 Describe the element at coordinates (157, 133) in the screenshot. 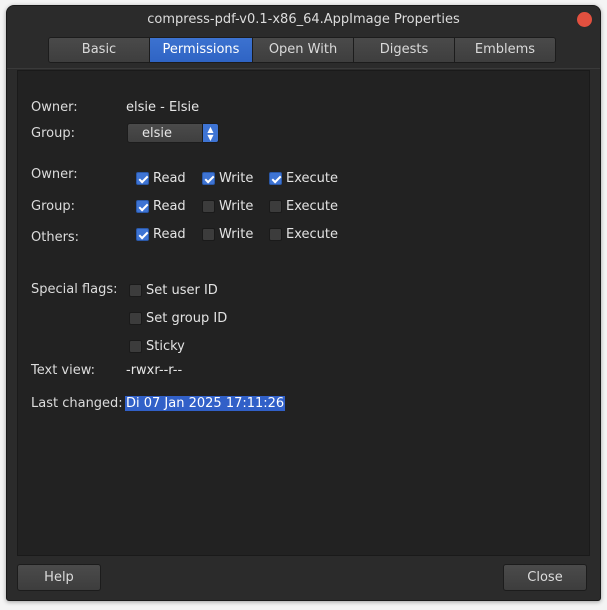

I see `group-select-value: elsie` at that location.